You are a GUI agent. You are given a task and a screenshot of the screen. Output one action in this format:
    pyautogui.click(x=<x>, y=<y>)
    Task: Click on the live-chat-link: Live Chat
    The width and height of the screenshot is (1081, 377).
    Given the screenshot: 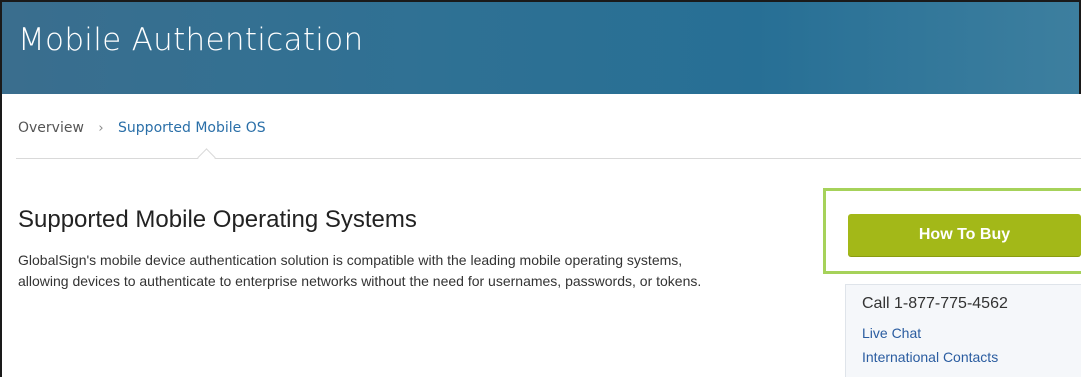 What is the action you would take?
    pyautogui.click(x=891, y=333)
    